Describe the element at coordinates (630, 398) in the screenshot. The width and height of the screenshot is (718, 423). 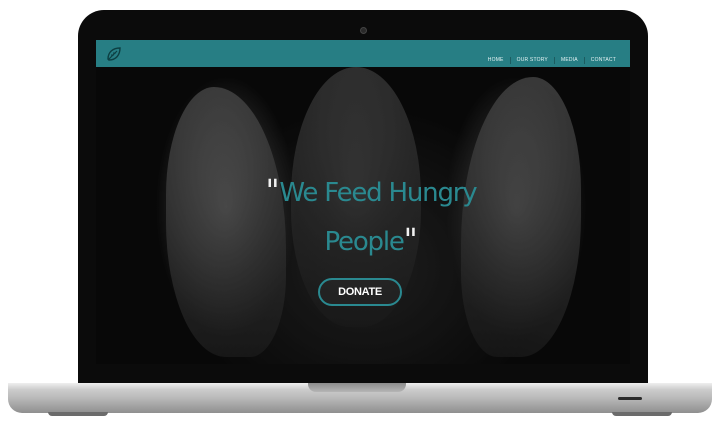
I see `status-led` at that location.